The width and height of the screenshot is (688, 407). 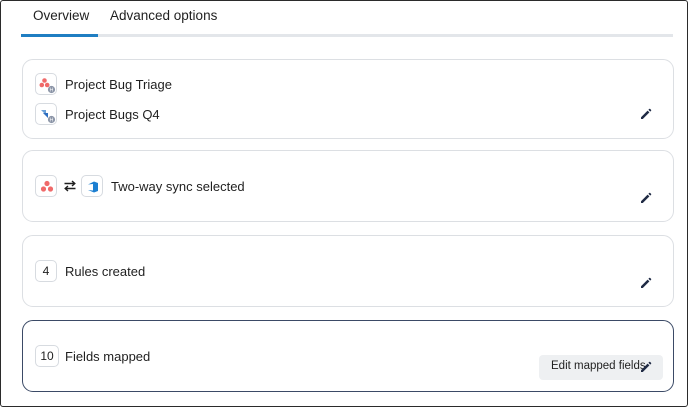 What do you see at coordinates (59, 35) in the screenshot?
I see `active-tab-indicator` at bounding box center [59, 35].